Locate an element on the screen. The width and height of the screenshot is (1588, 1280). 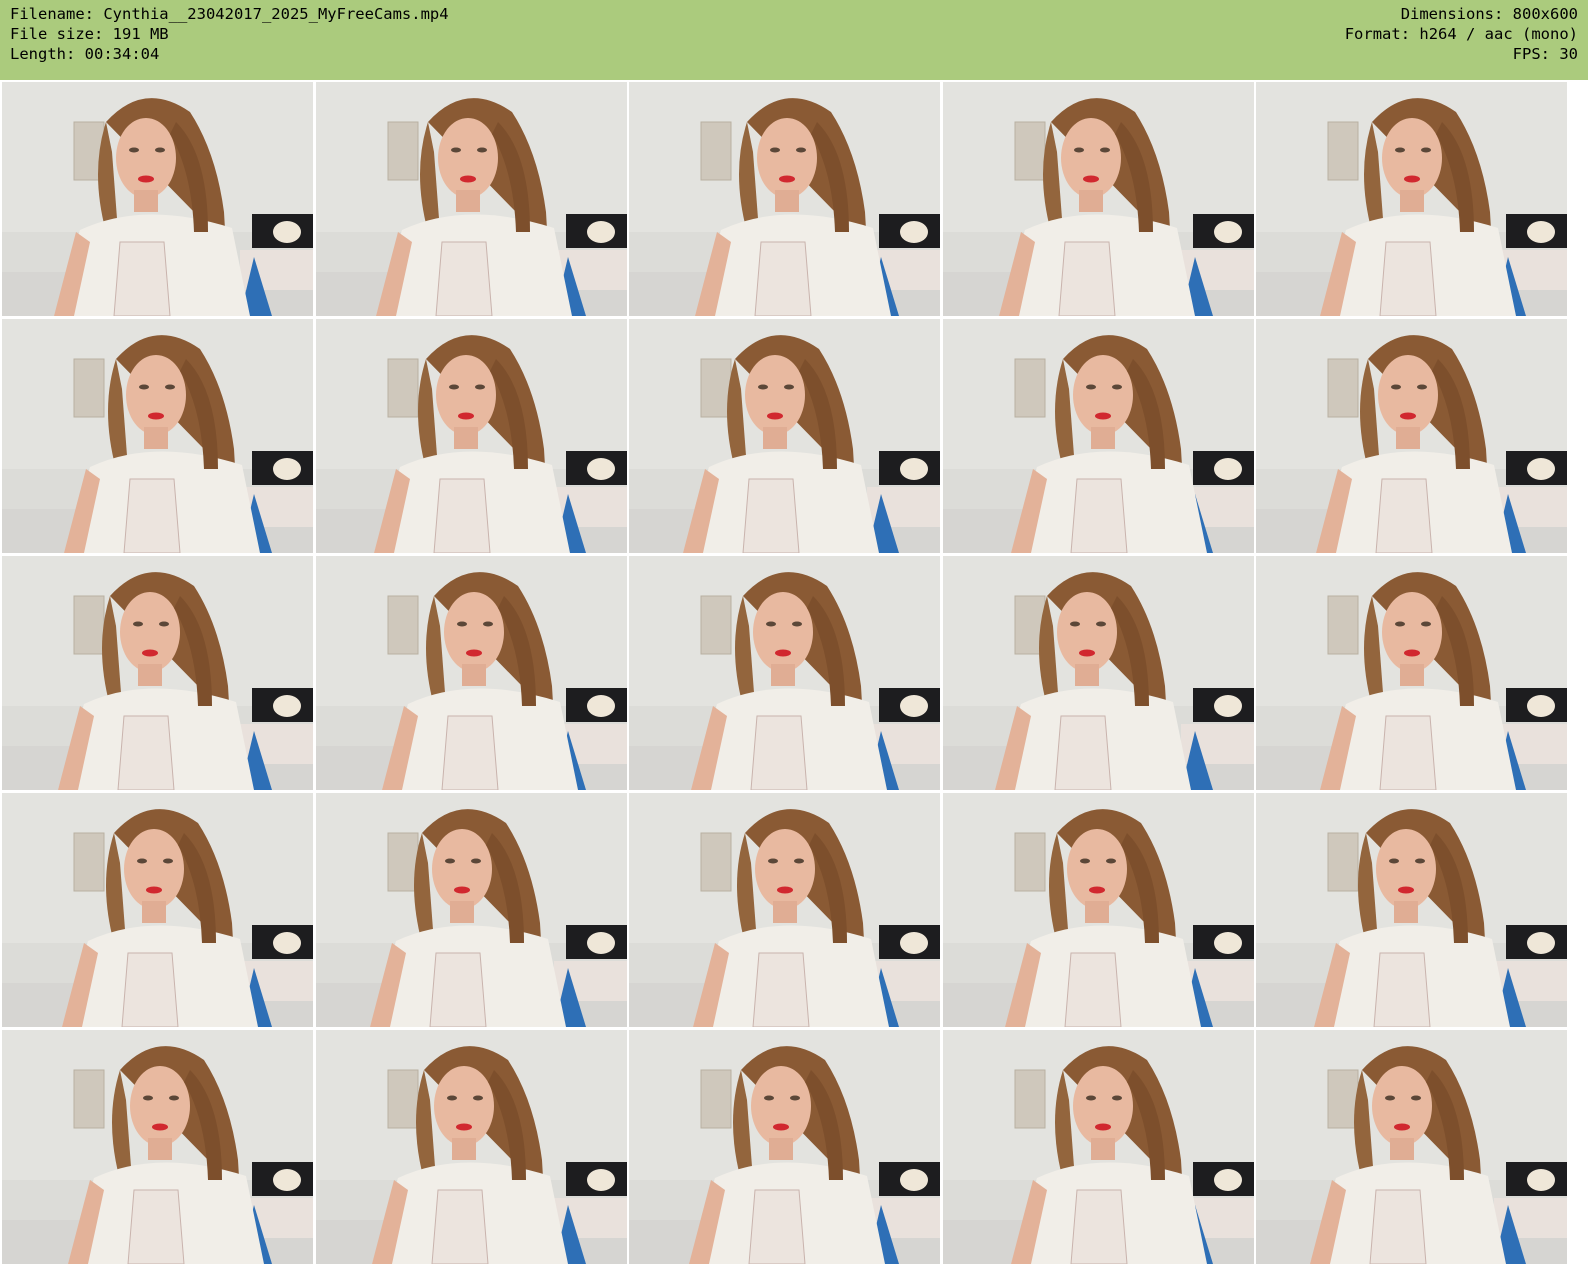
filesize-text: File size: 191 MB is located at coordinates (89, 34).